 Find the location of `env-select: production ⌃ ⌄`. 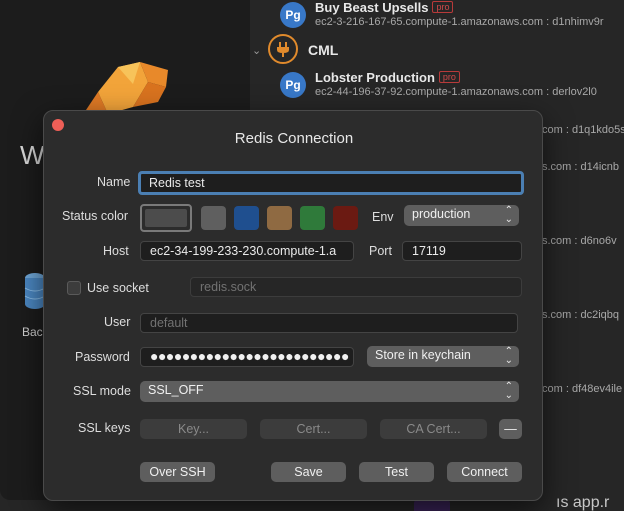

env-select: production ⌃ ⌄ is located at coordinates (461, 215).